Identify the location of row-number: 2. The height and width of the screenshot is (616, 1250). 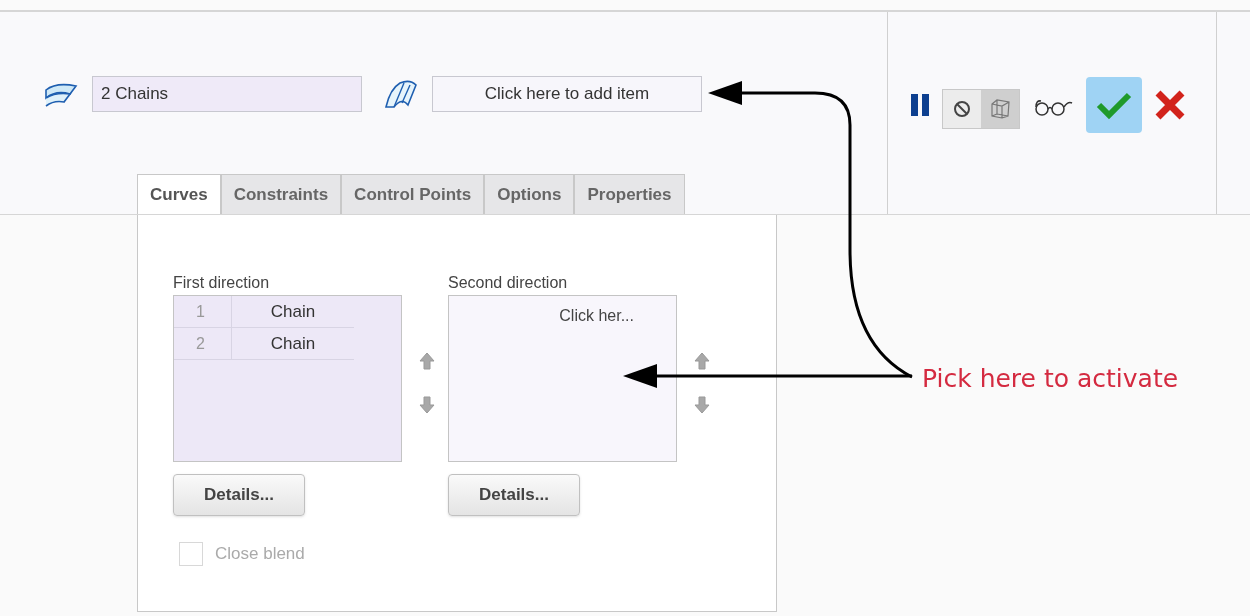
(203, 343).